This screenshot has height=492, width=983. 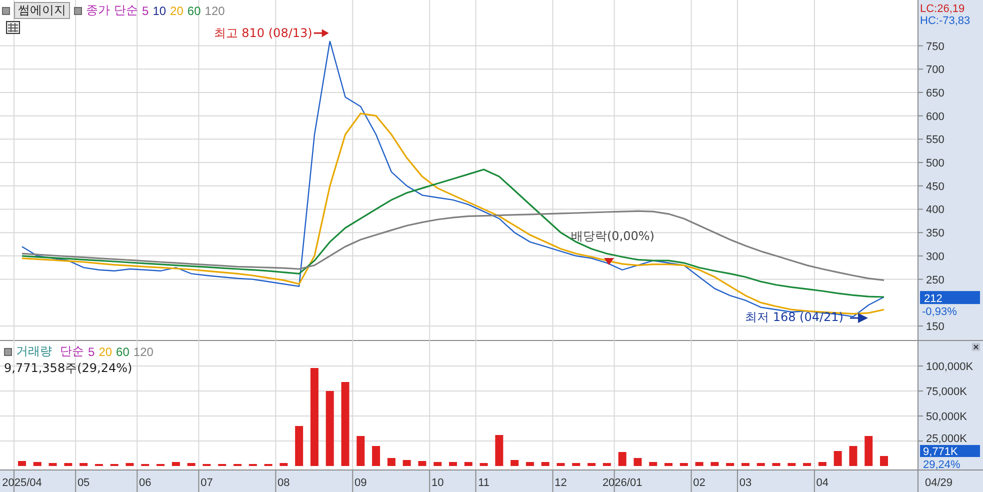 I want to click on close-icon, so click(x=976, y=347).